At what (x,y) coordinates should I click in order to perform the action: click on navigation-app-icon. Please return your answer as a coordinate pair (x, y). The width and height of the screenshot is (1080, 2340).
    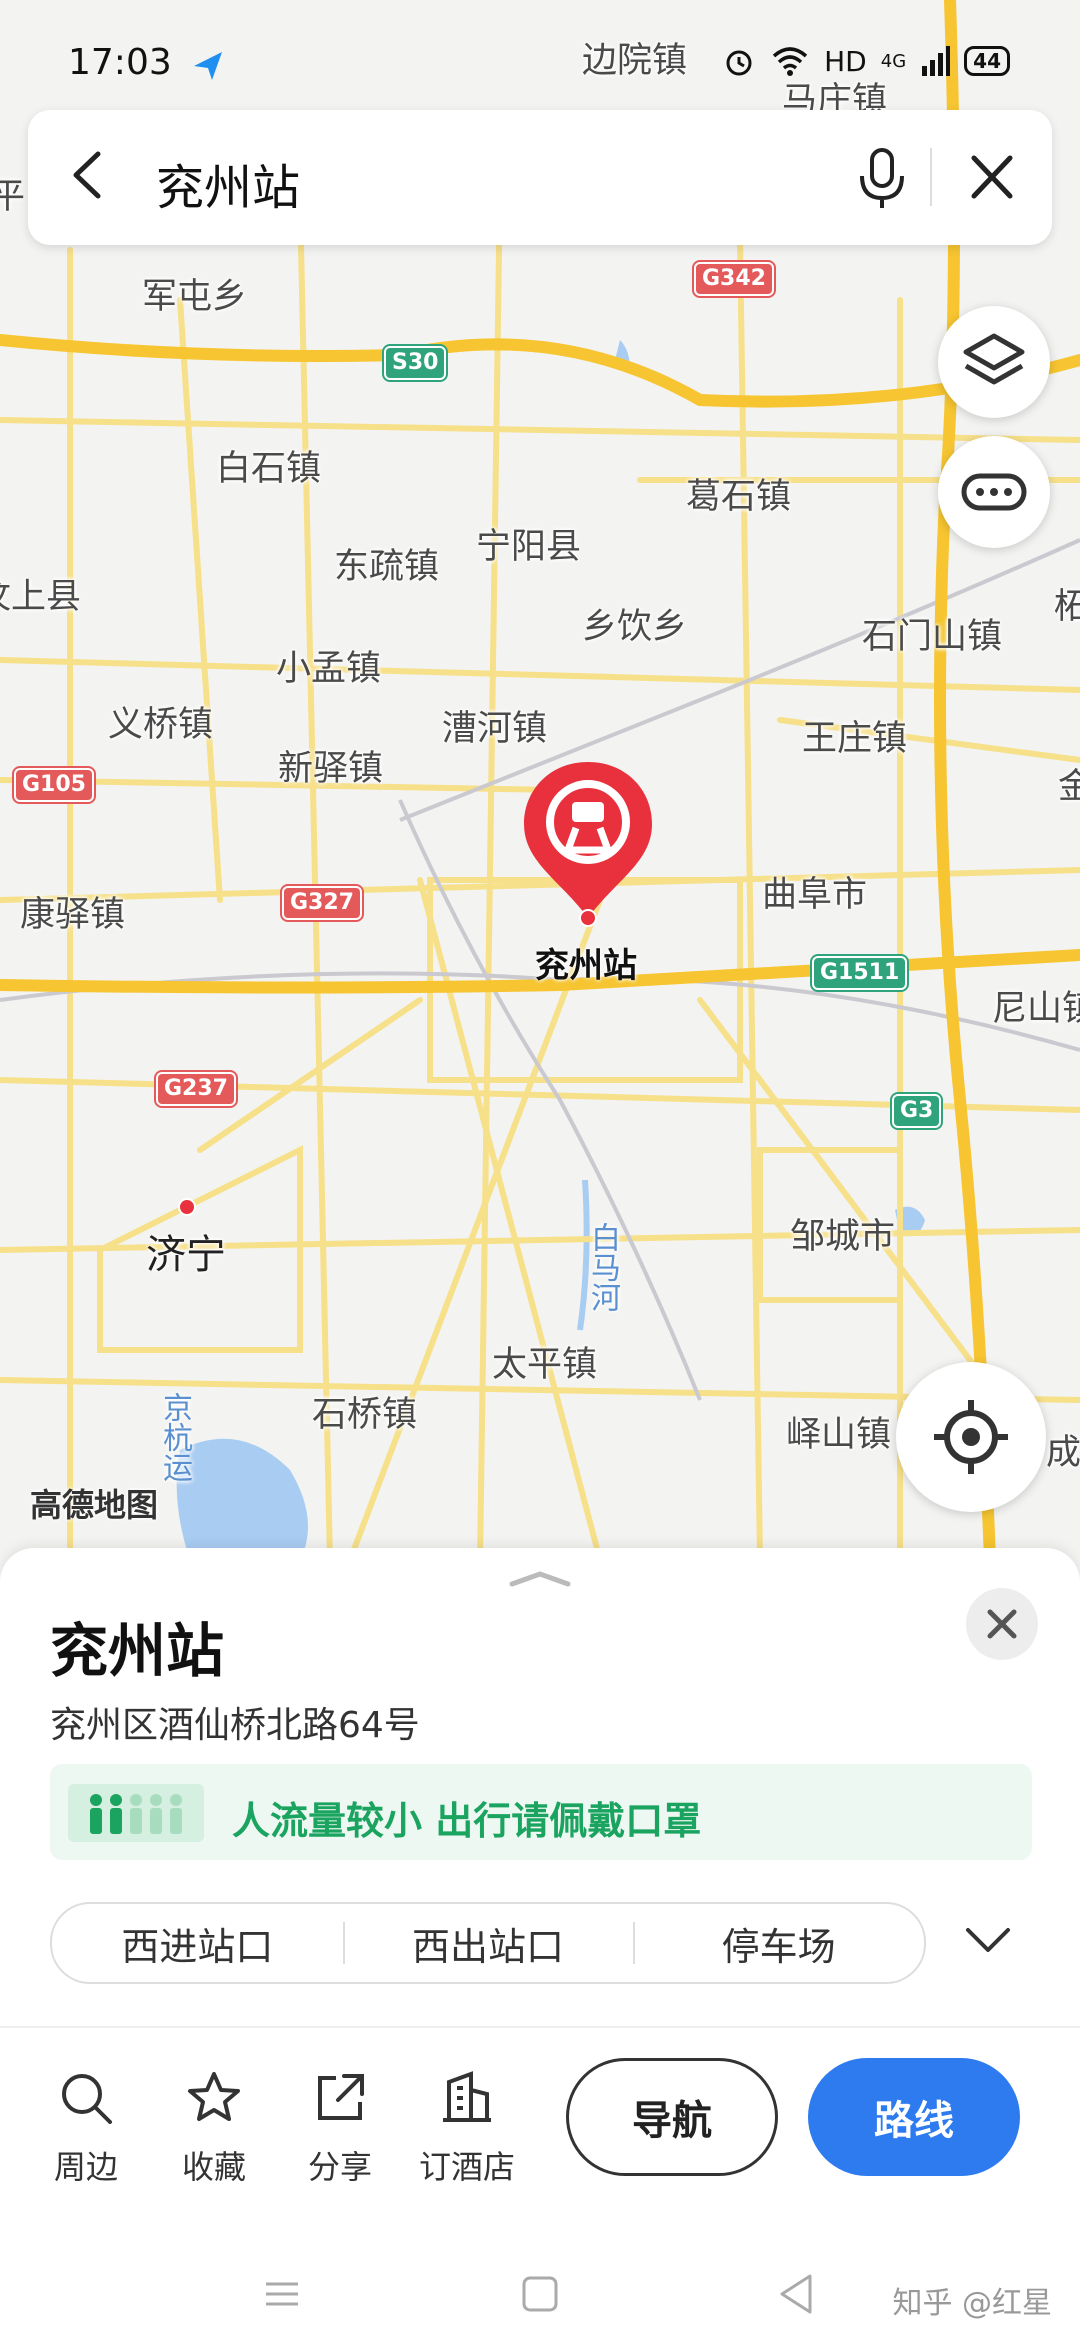
    Looking at the image, I should click on (208, 66).